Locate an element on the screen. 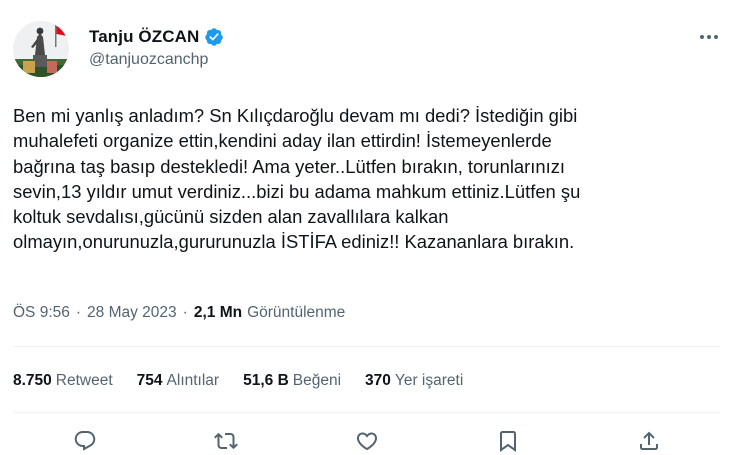  like-icon is located at coordinates (367, 440).